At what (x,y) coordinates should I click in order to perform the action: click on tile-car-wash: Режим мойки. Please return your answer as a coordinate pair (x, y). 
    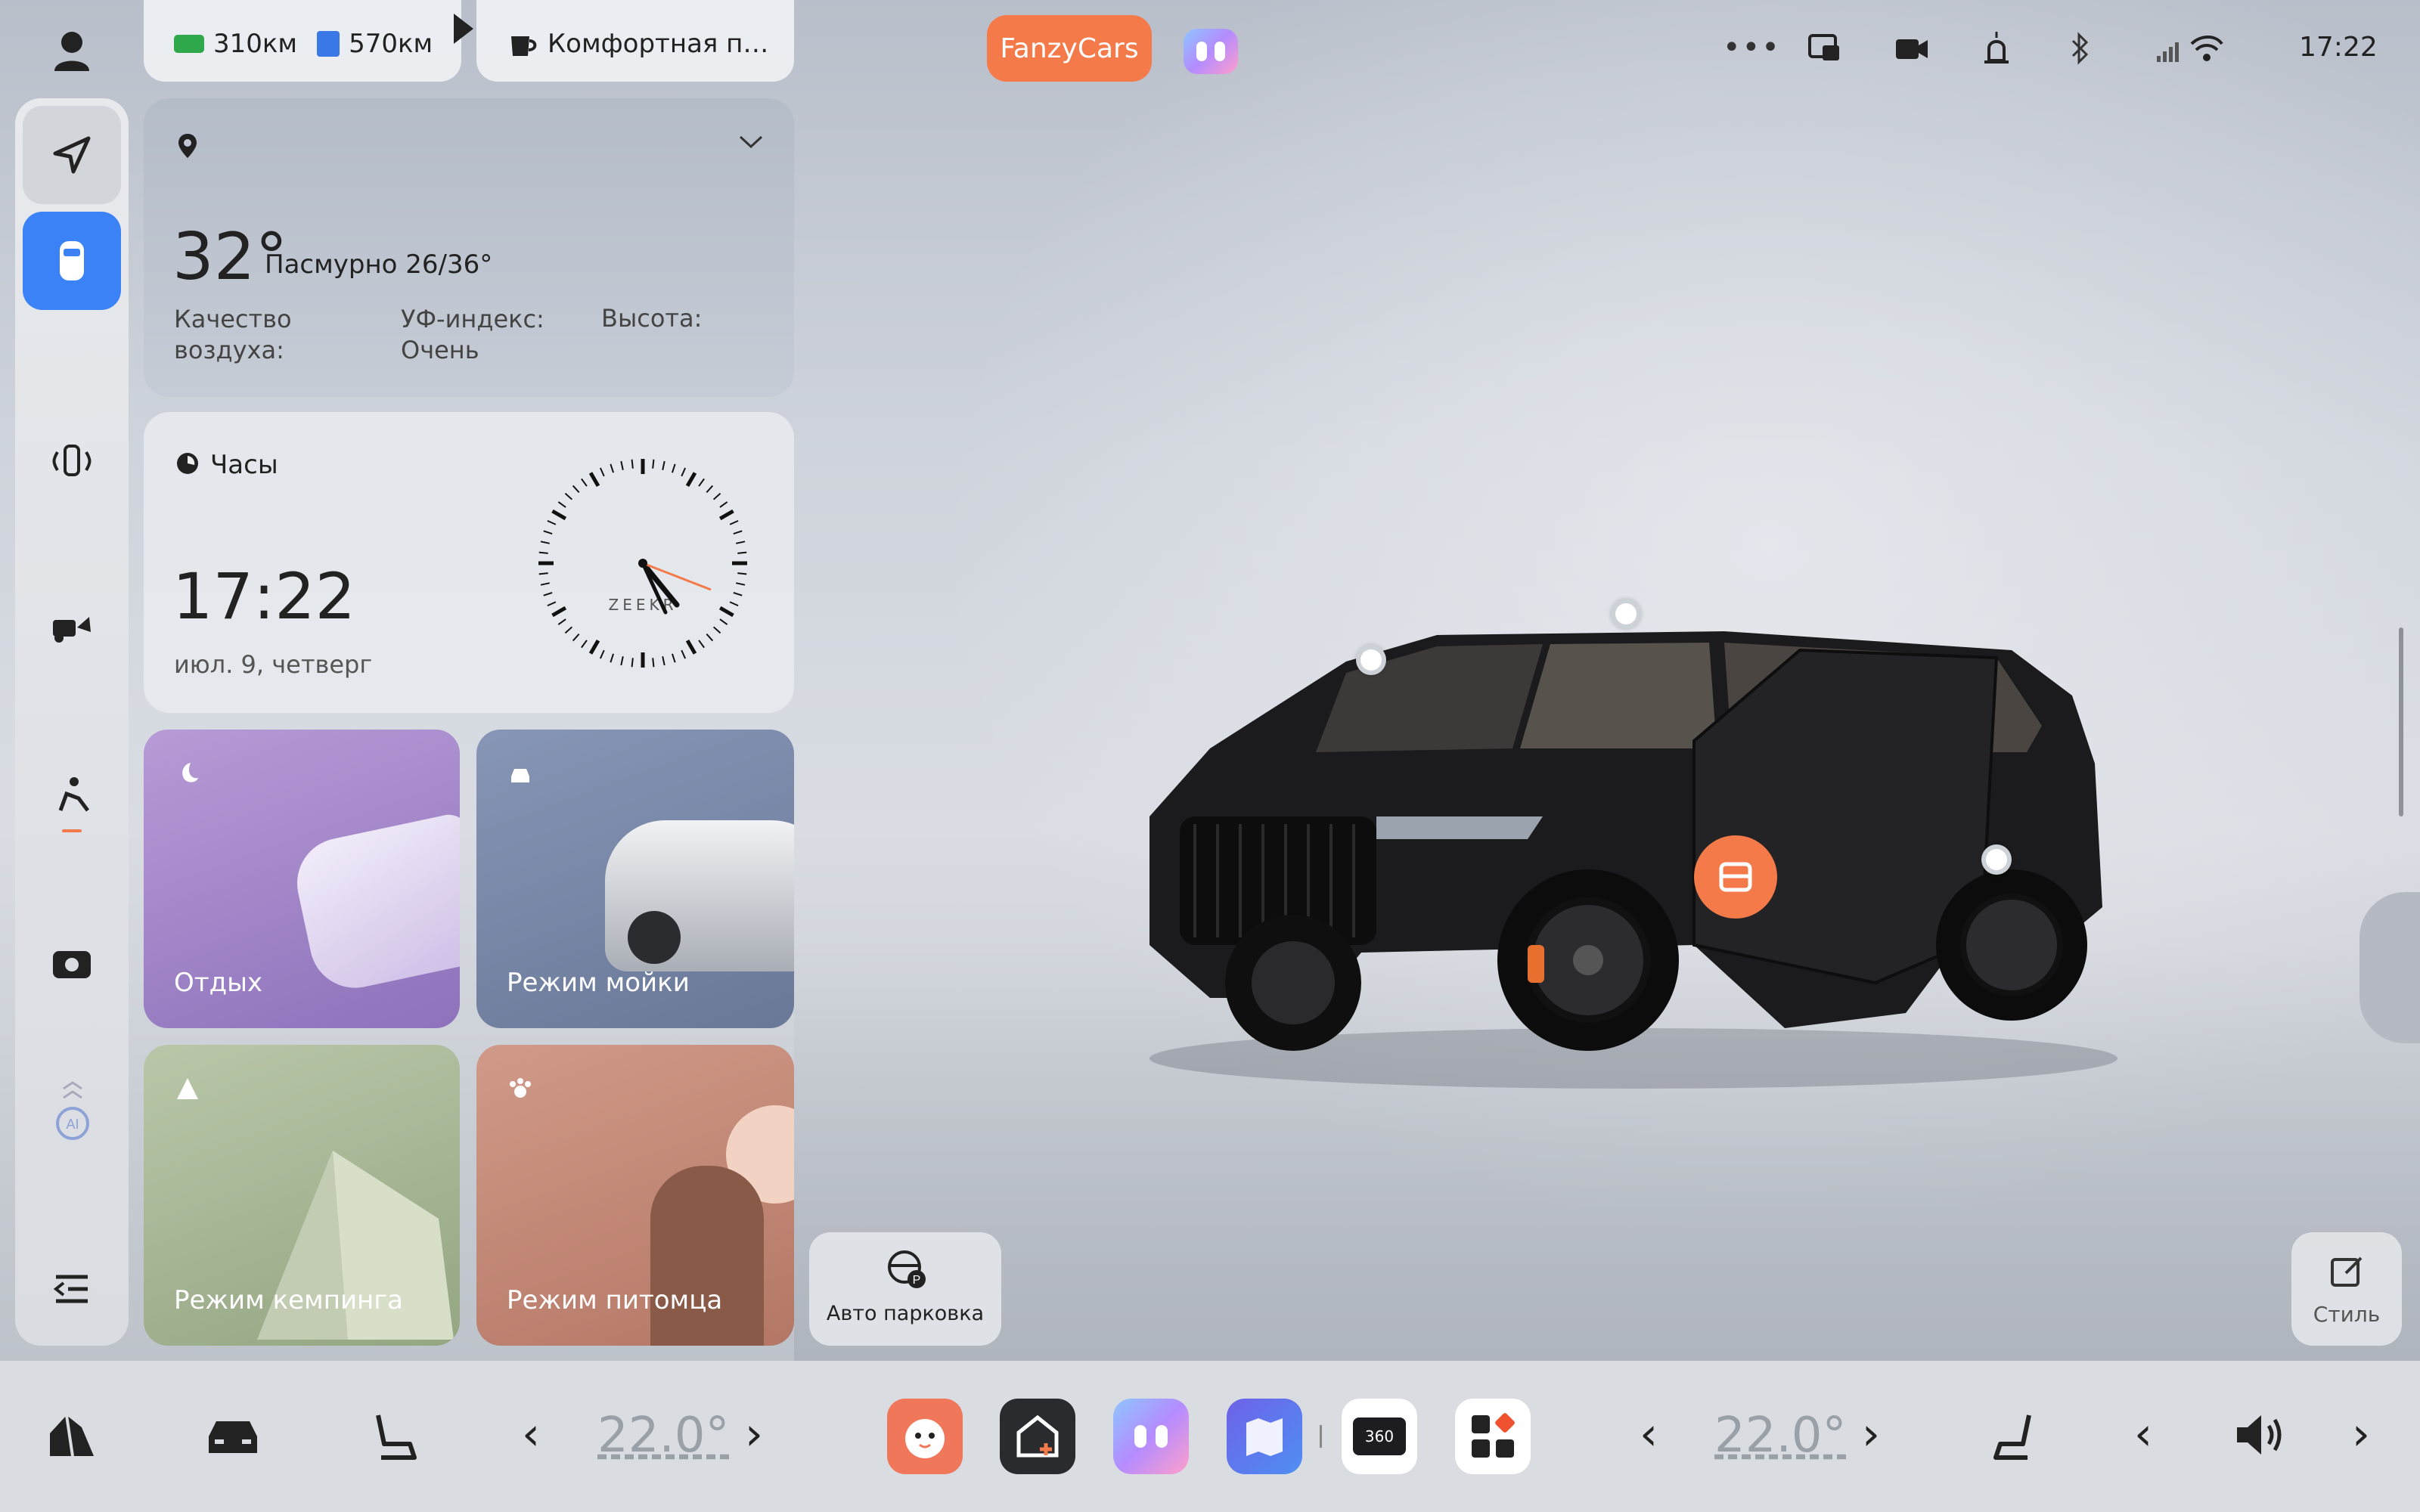
    Looking at the image, I should click on (635, 879).